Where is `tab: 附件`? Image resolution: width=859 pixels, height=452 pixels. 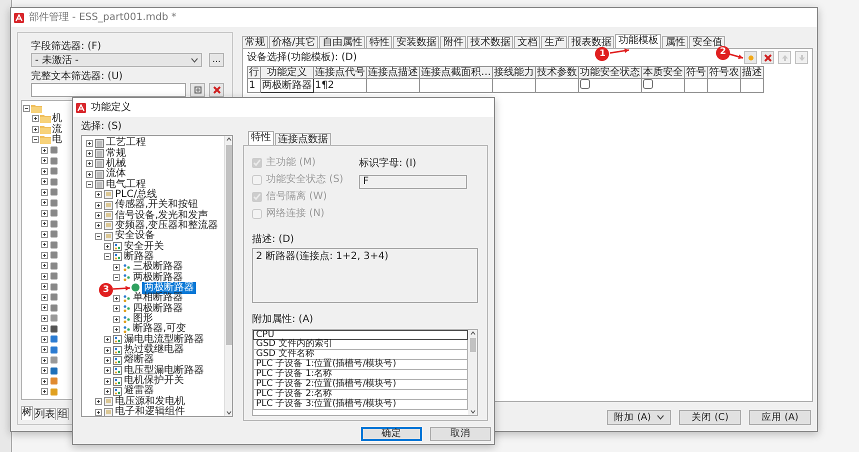
tab: 附件 is located at coordinates (453, 42).